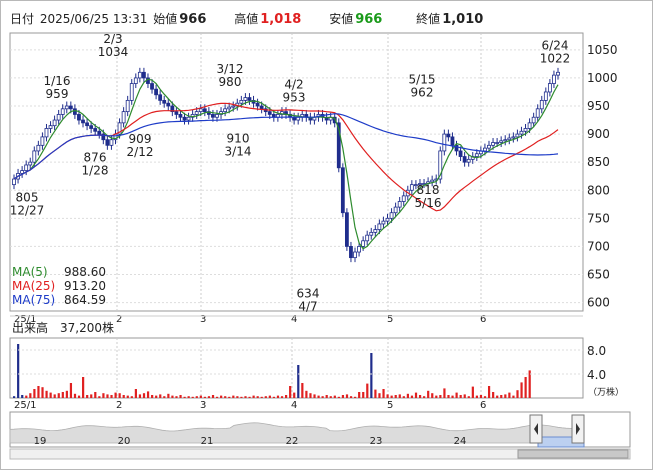 Image resolution: width=653 pixels, height=470 pixels. I want to click on annotation-label: 4/7, so click(307, 306).